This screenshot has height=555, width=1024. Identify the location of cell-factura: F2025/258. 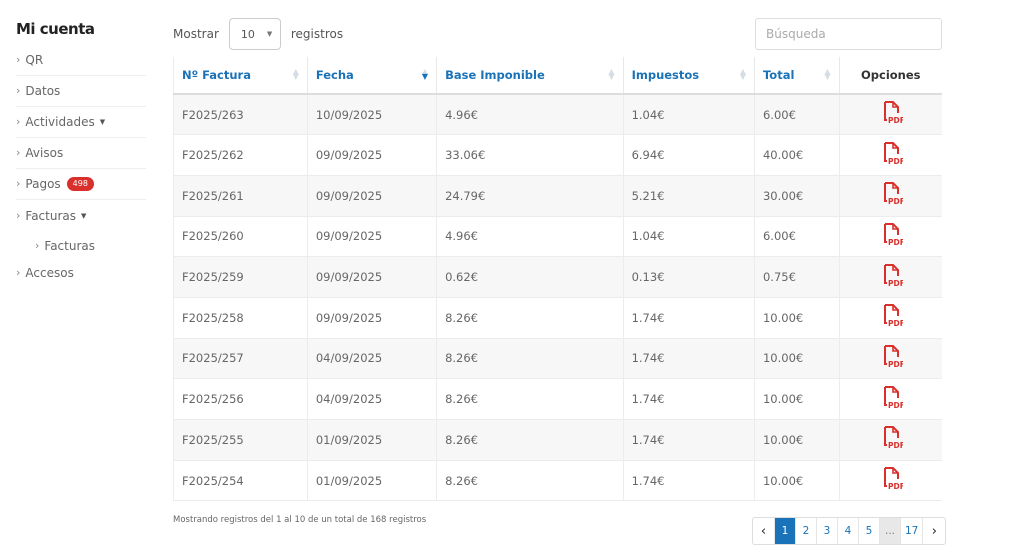
(240, 318).